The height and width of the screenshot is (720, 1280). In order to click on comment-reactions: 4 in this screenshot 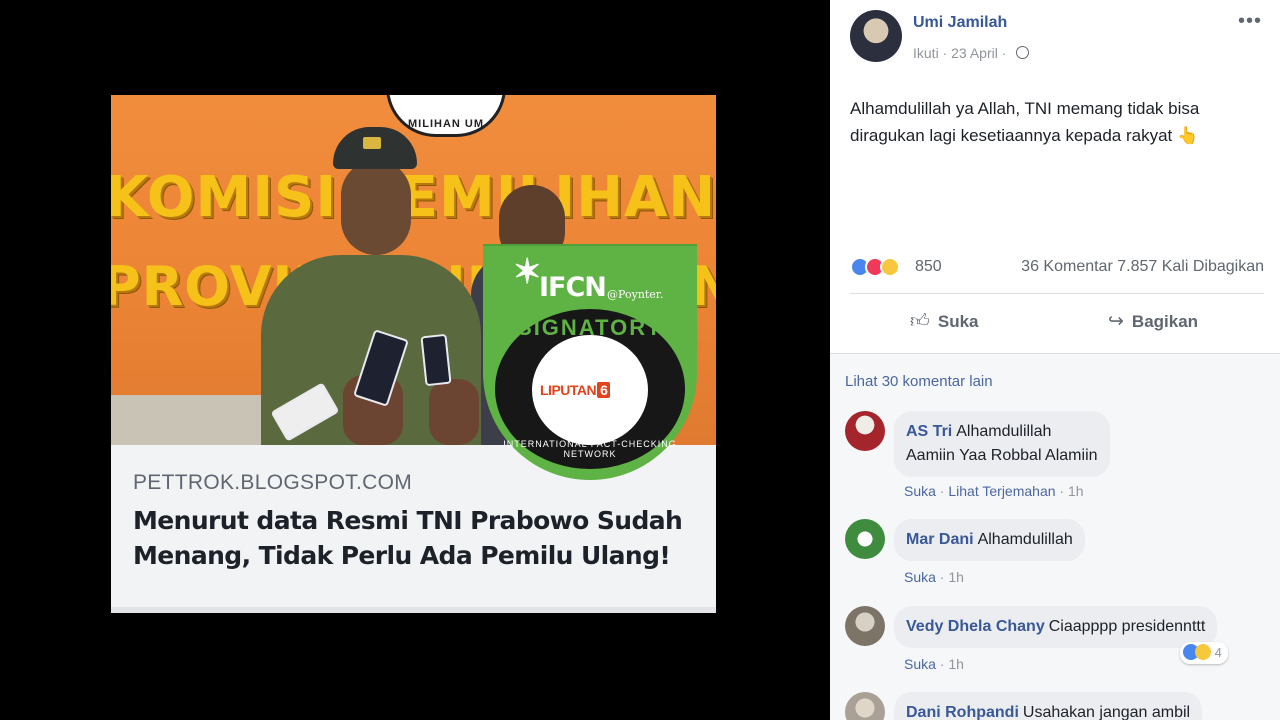, I will do `click(1204, 653)`.